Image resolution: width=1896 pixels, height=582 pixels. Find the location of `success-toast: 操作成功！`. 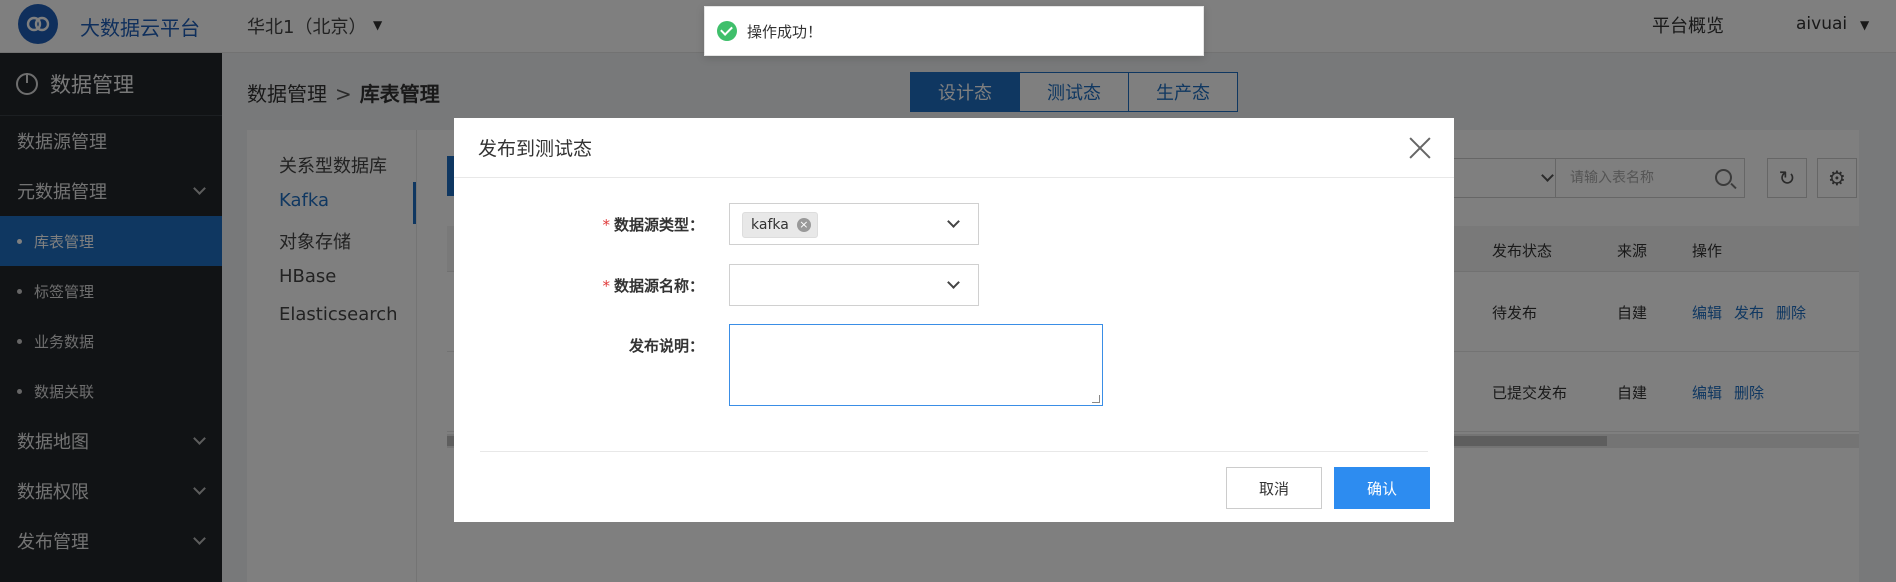

success-toast: 操作成功！ is located at coordinates (954, 31).